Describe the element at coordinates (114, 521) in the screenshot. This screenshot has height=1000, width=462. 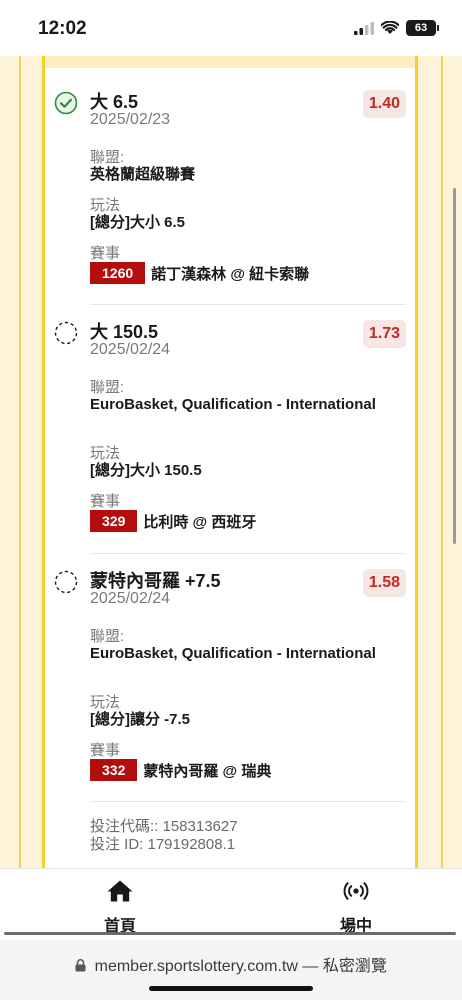
I see `match-code: 329` at that location.